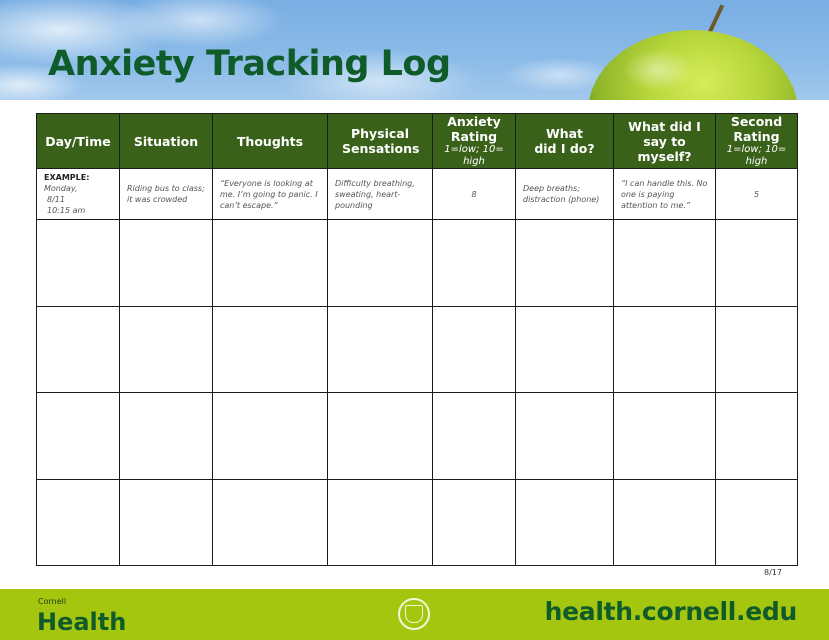 Image resolution: width=829 pixels, height=640 pixels. I want to click on col-header-what-did-i-do: What did I do?, so click(564, 141).